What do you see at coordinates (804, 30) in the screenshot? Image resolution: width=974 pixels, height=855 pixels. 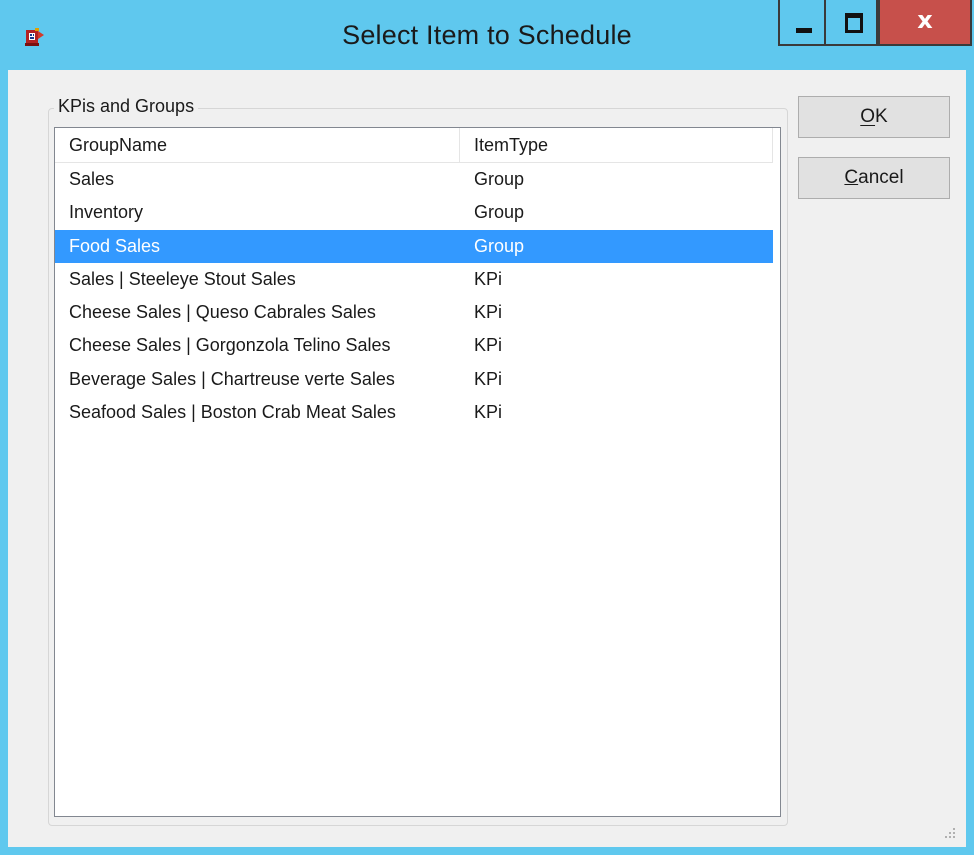 I see `minimize-icon` at bounding box center [804, 30].